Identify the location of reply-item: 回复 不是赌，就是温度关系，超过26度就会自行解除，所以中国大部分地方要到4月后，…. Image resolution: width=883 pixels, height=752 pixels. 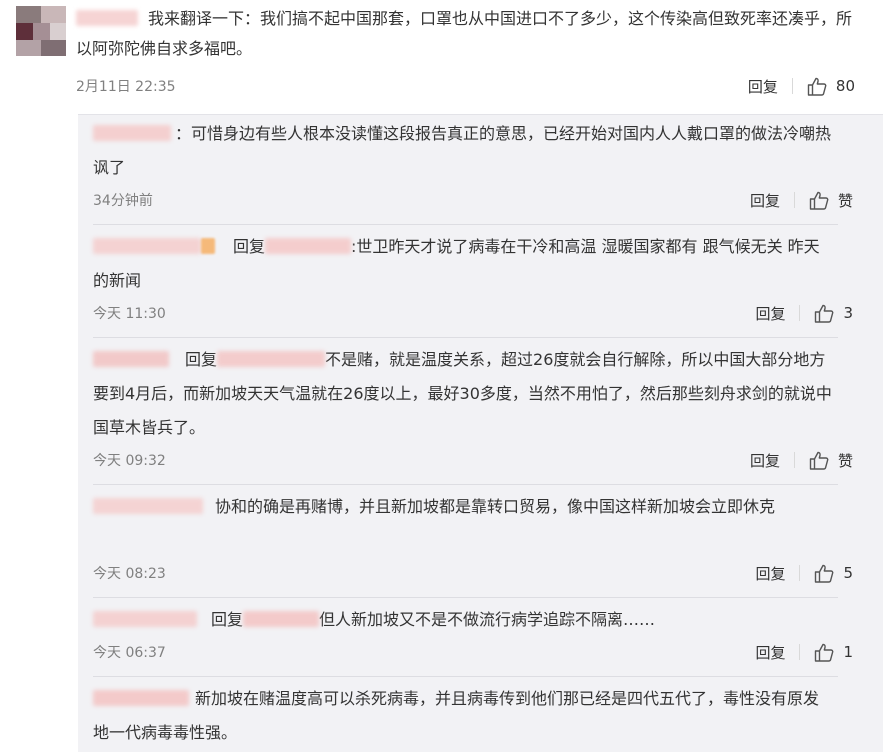
(462, 393).